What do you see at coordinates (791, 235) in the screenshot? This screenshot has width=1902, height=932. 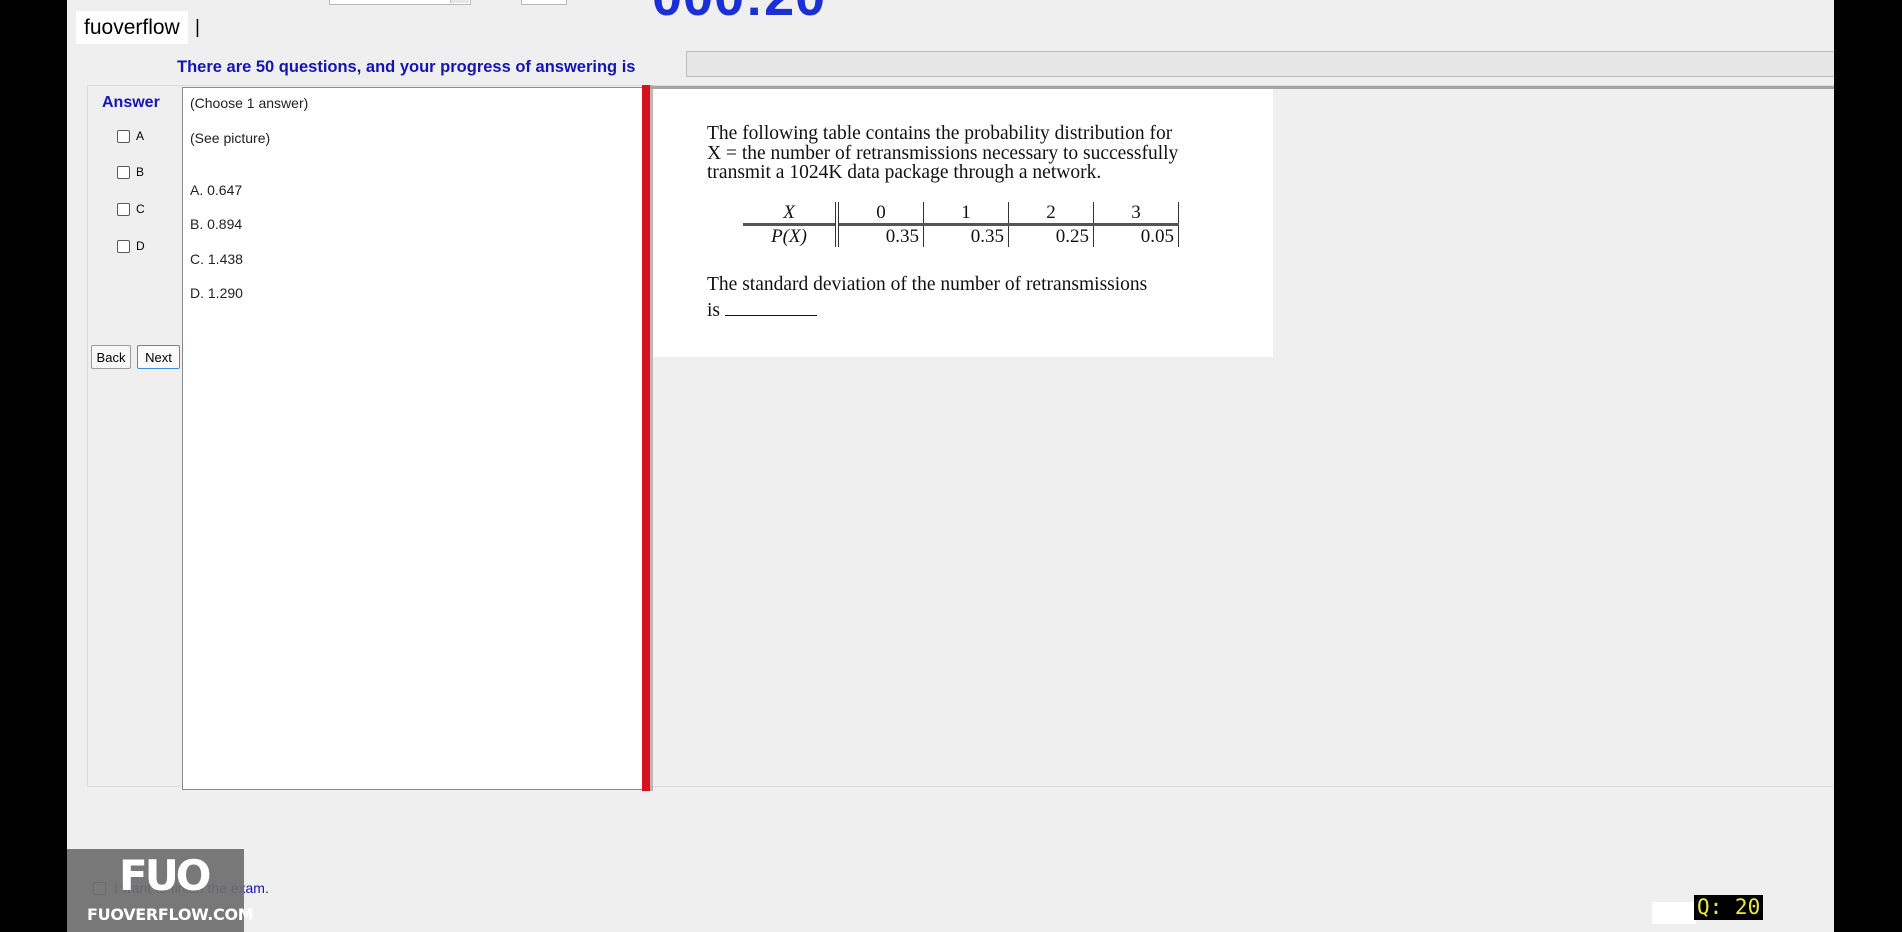 I see `table-value-label: P(X)` at bounding box center [791, 235].